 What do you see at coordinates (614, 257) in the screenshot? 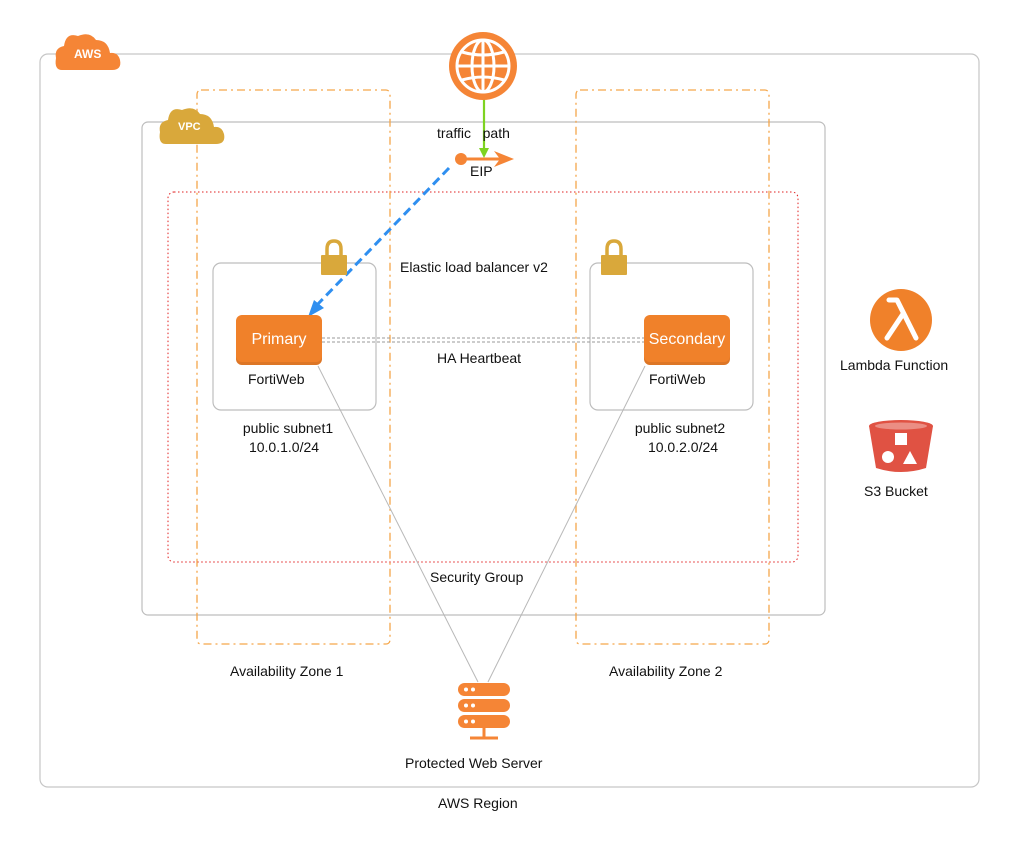
I see `subnet2-lock-icon` at bounding box center [614, 257].